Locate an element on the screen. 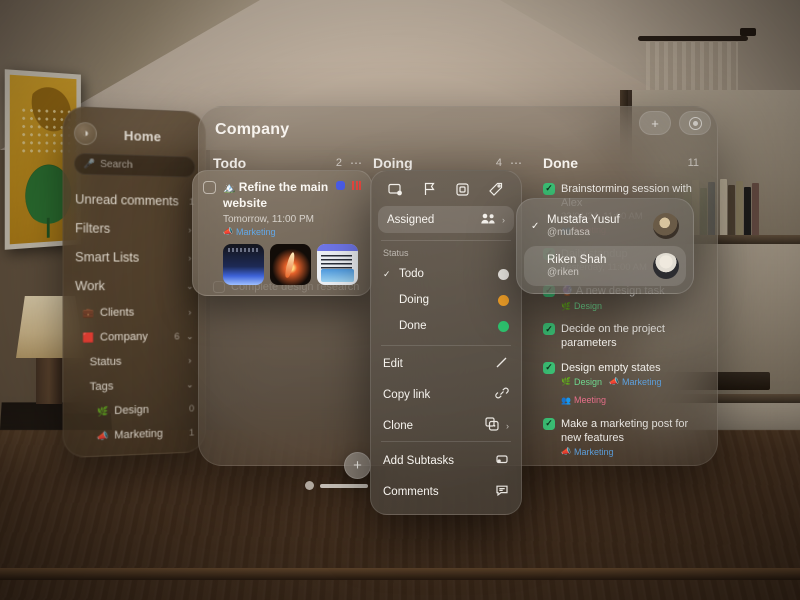 This screenshot has width=800, height=600. sidebar-item-unread-comments: Unread comments 1 is located at coordinates (134, 200).